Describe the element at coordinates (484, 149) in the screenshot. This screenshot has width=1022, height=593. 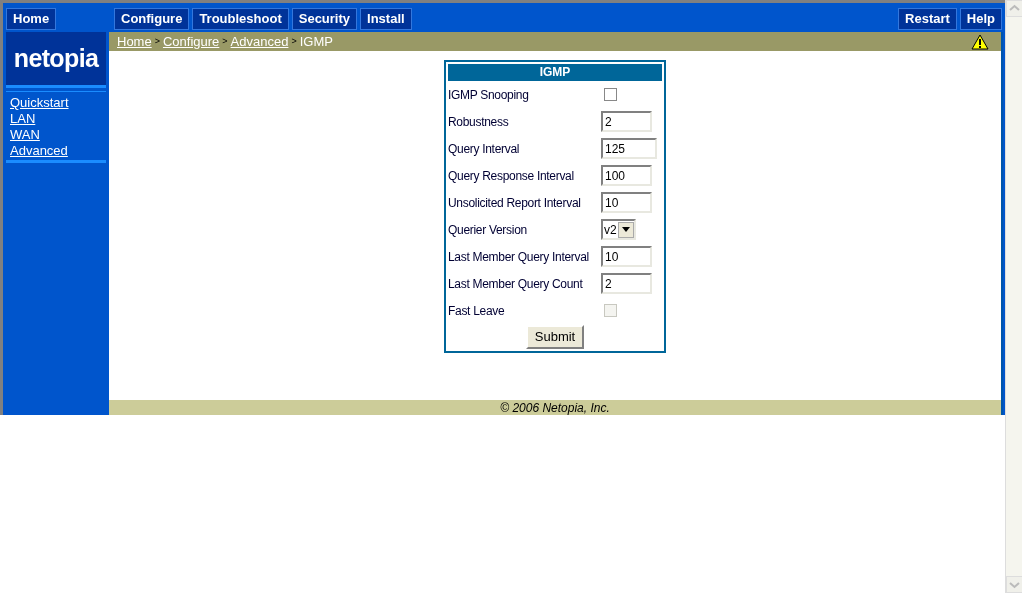
I see `field-label: Query Interval` at that location.